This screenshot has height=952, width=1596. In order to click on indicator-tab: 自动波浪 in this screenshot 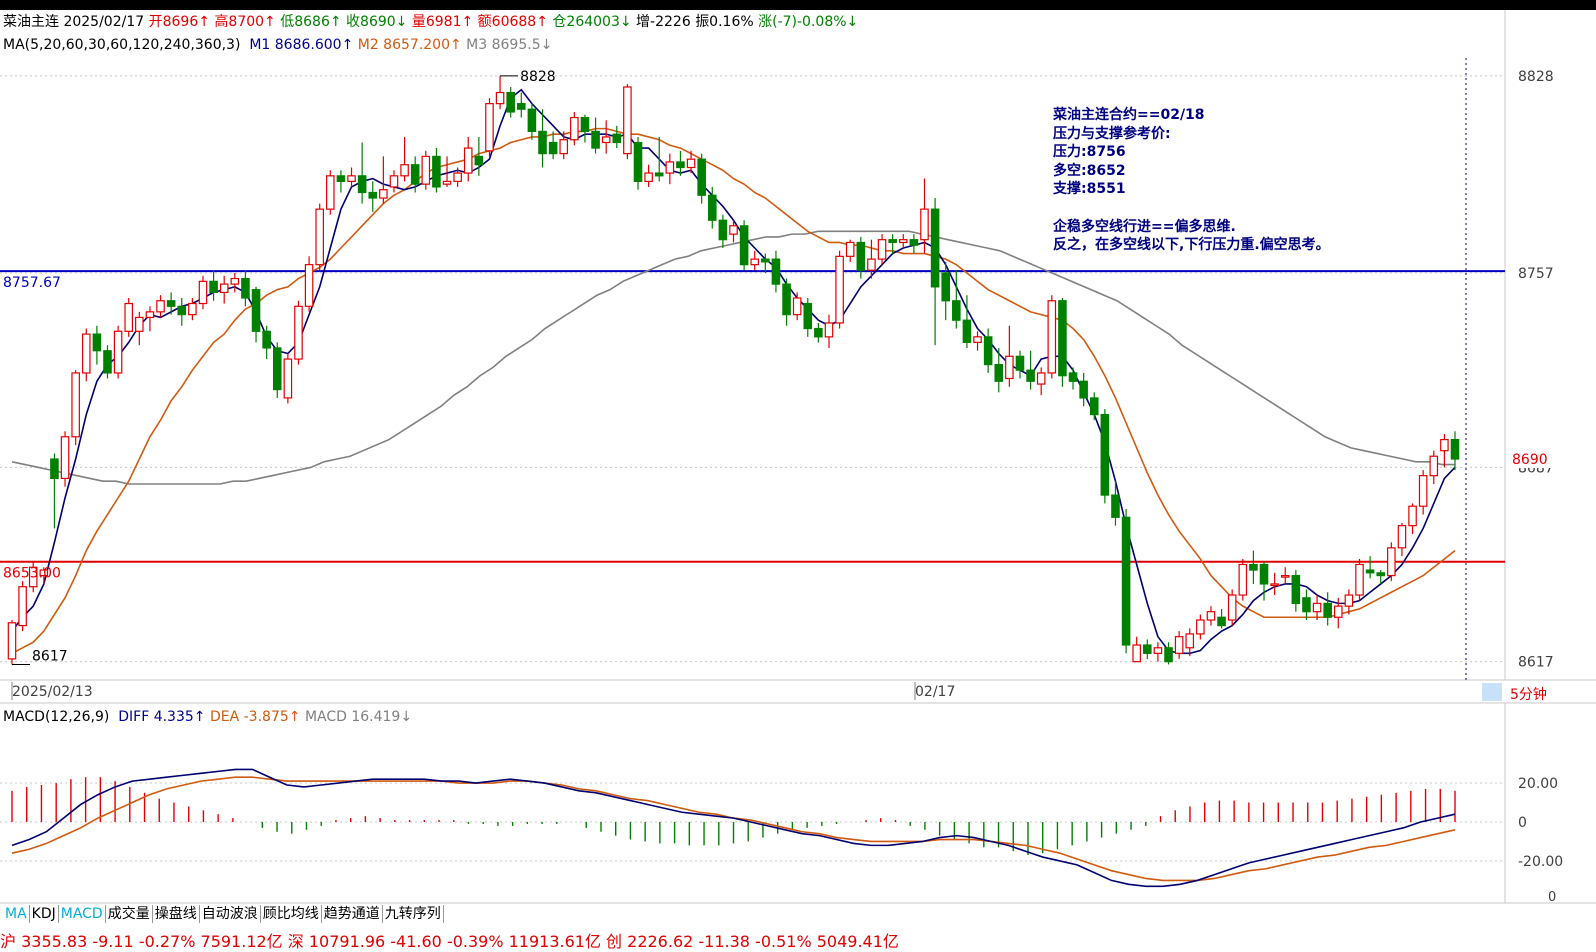, I will do `click(230, 914)`.